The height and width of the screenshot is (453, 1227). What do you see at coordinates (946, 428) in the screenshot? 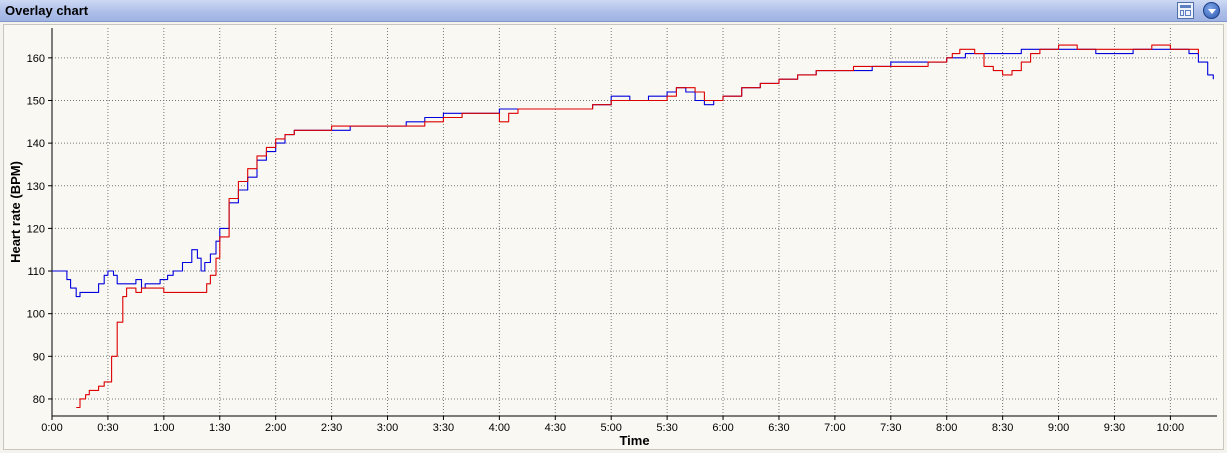
I see `x-tick-label: 8:00` at bounding box center [946, 428].